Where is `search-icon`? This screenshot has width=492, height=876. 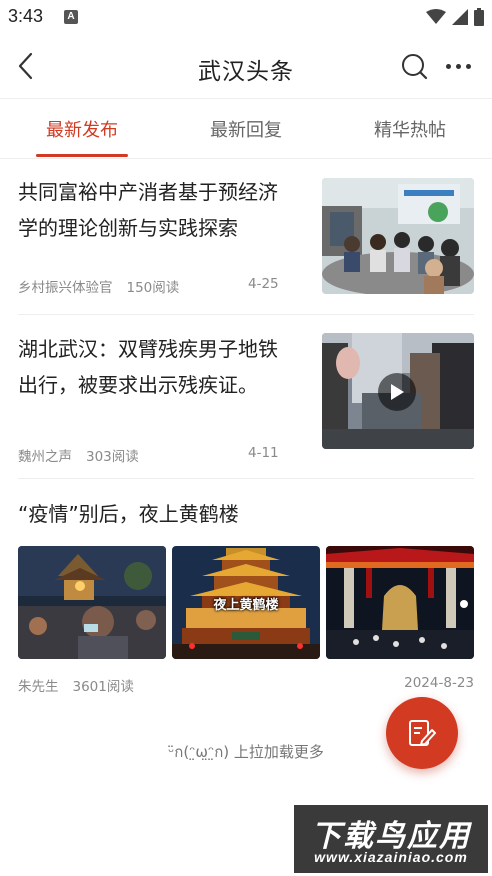
search-icon is located at coordinates (415, 67).